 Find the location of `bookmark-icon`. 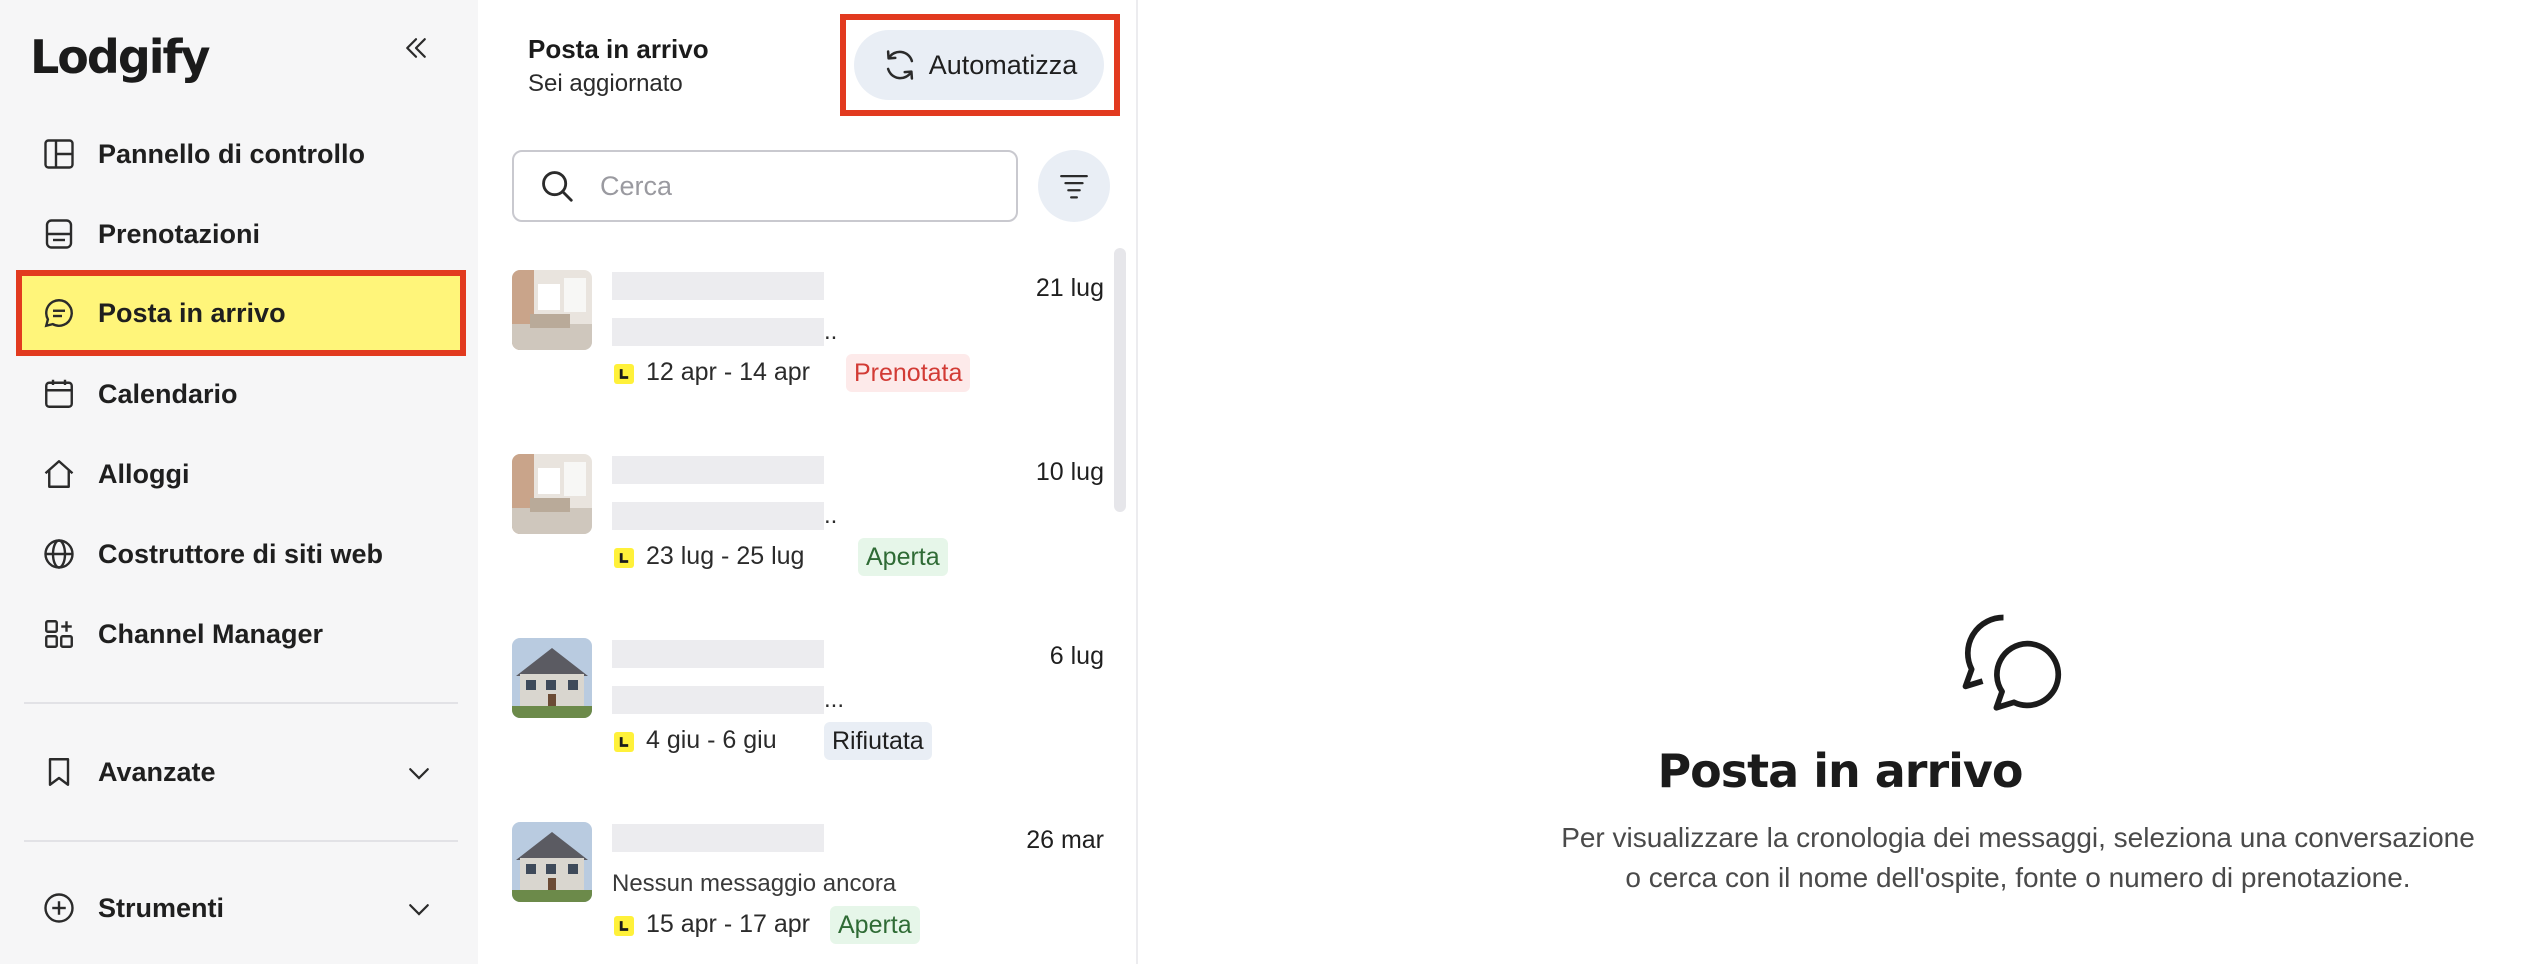

bookmark-icon is located at coordinates (59, 772).